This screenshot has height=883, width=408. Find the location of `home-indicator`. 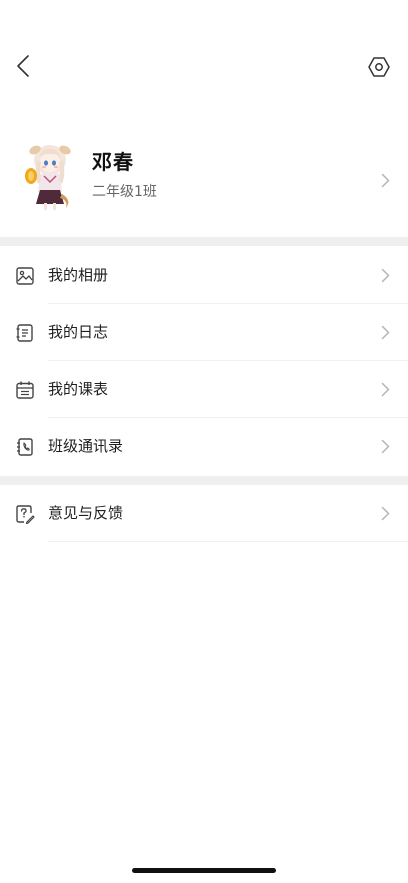

home-indicator is located at coordinates (204, 870).